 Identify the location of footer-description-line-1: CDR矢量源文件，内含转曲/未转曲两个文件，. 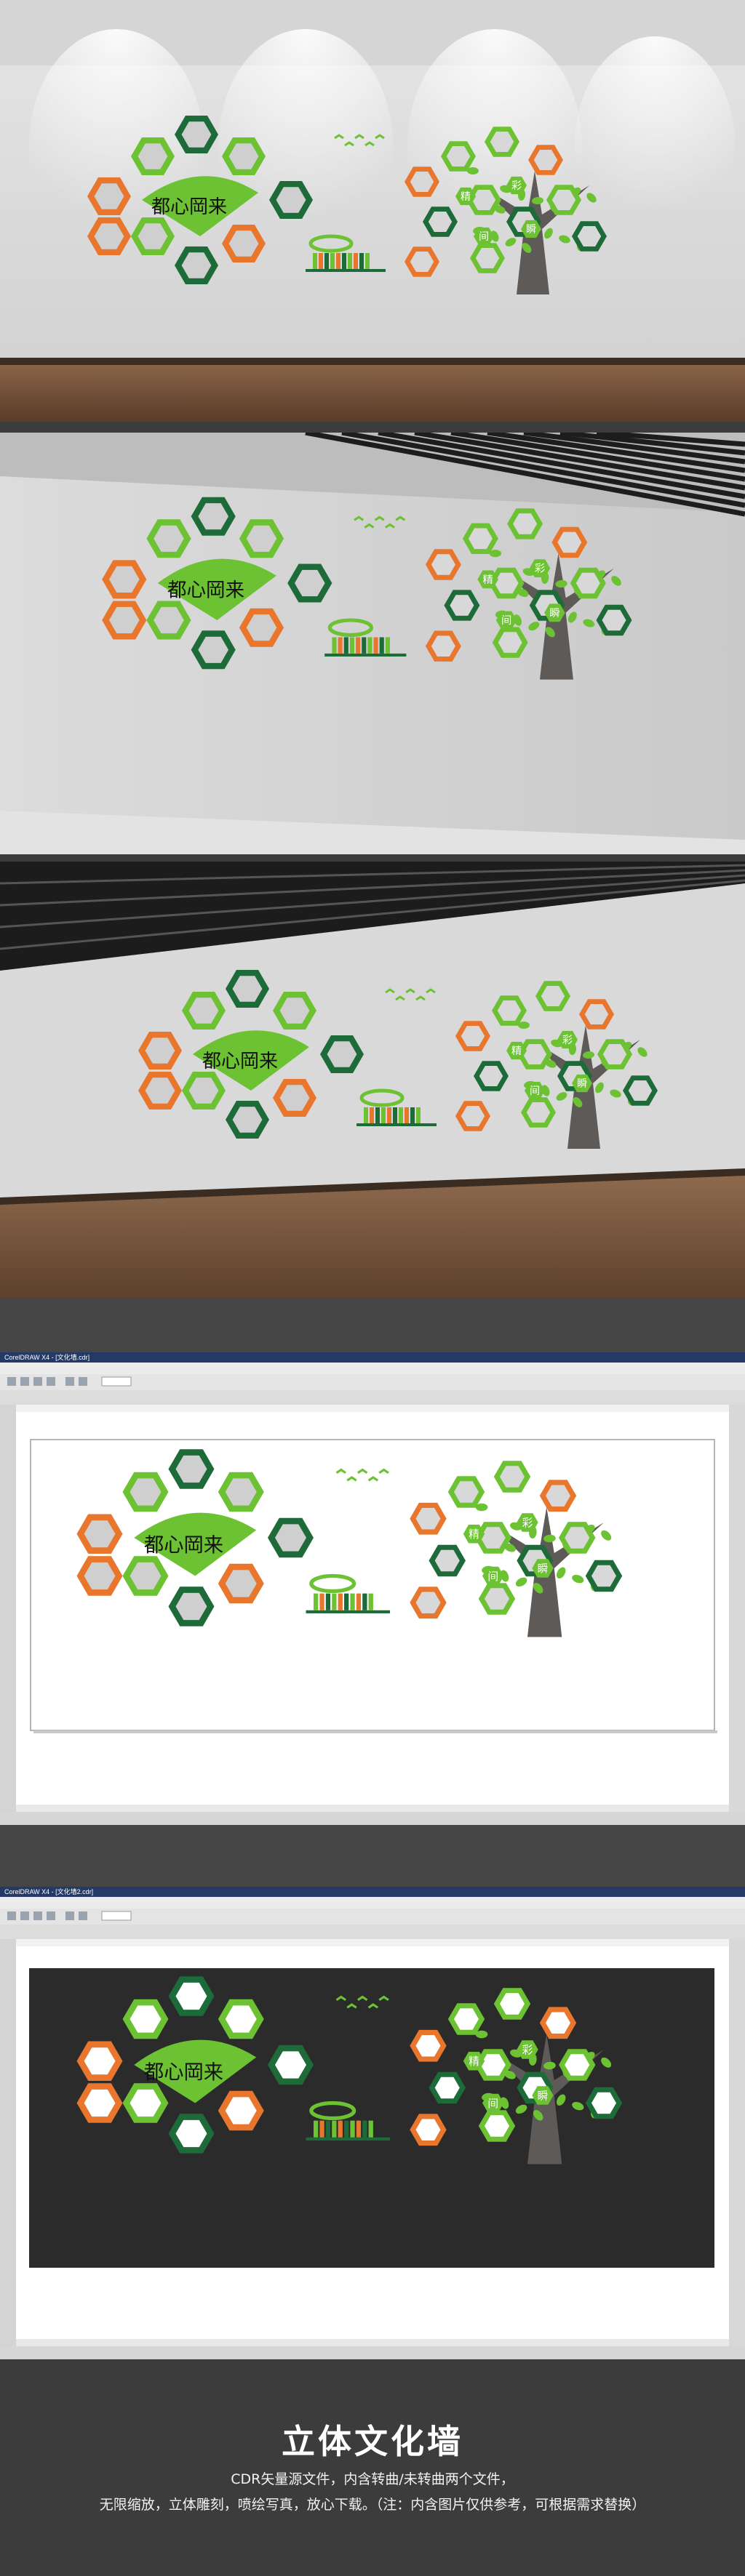
(372, 2479).